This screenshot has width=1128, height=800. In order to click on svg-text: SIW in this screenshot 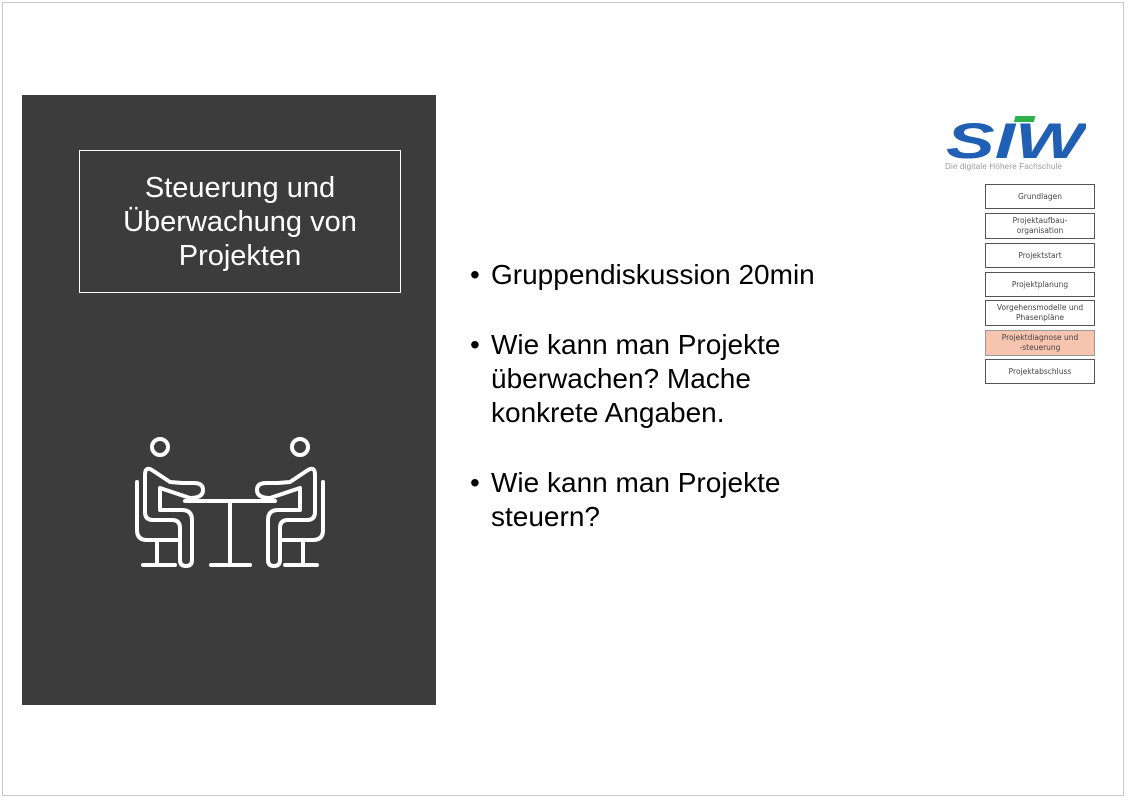, I will do `click(1016, 137)`.